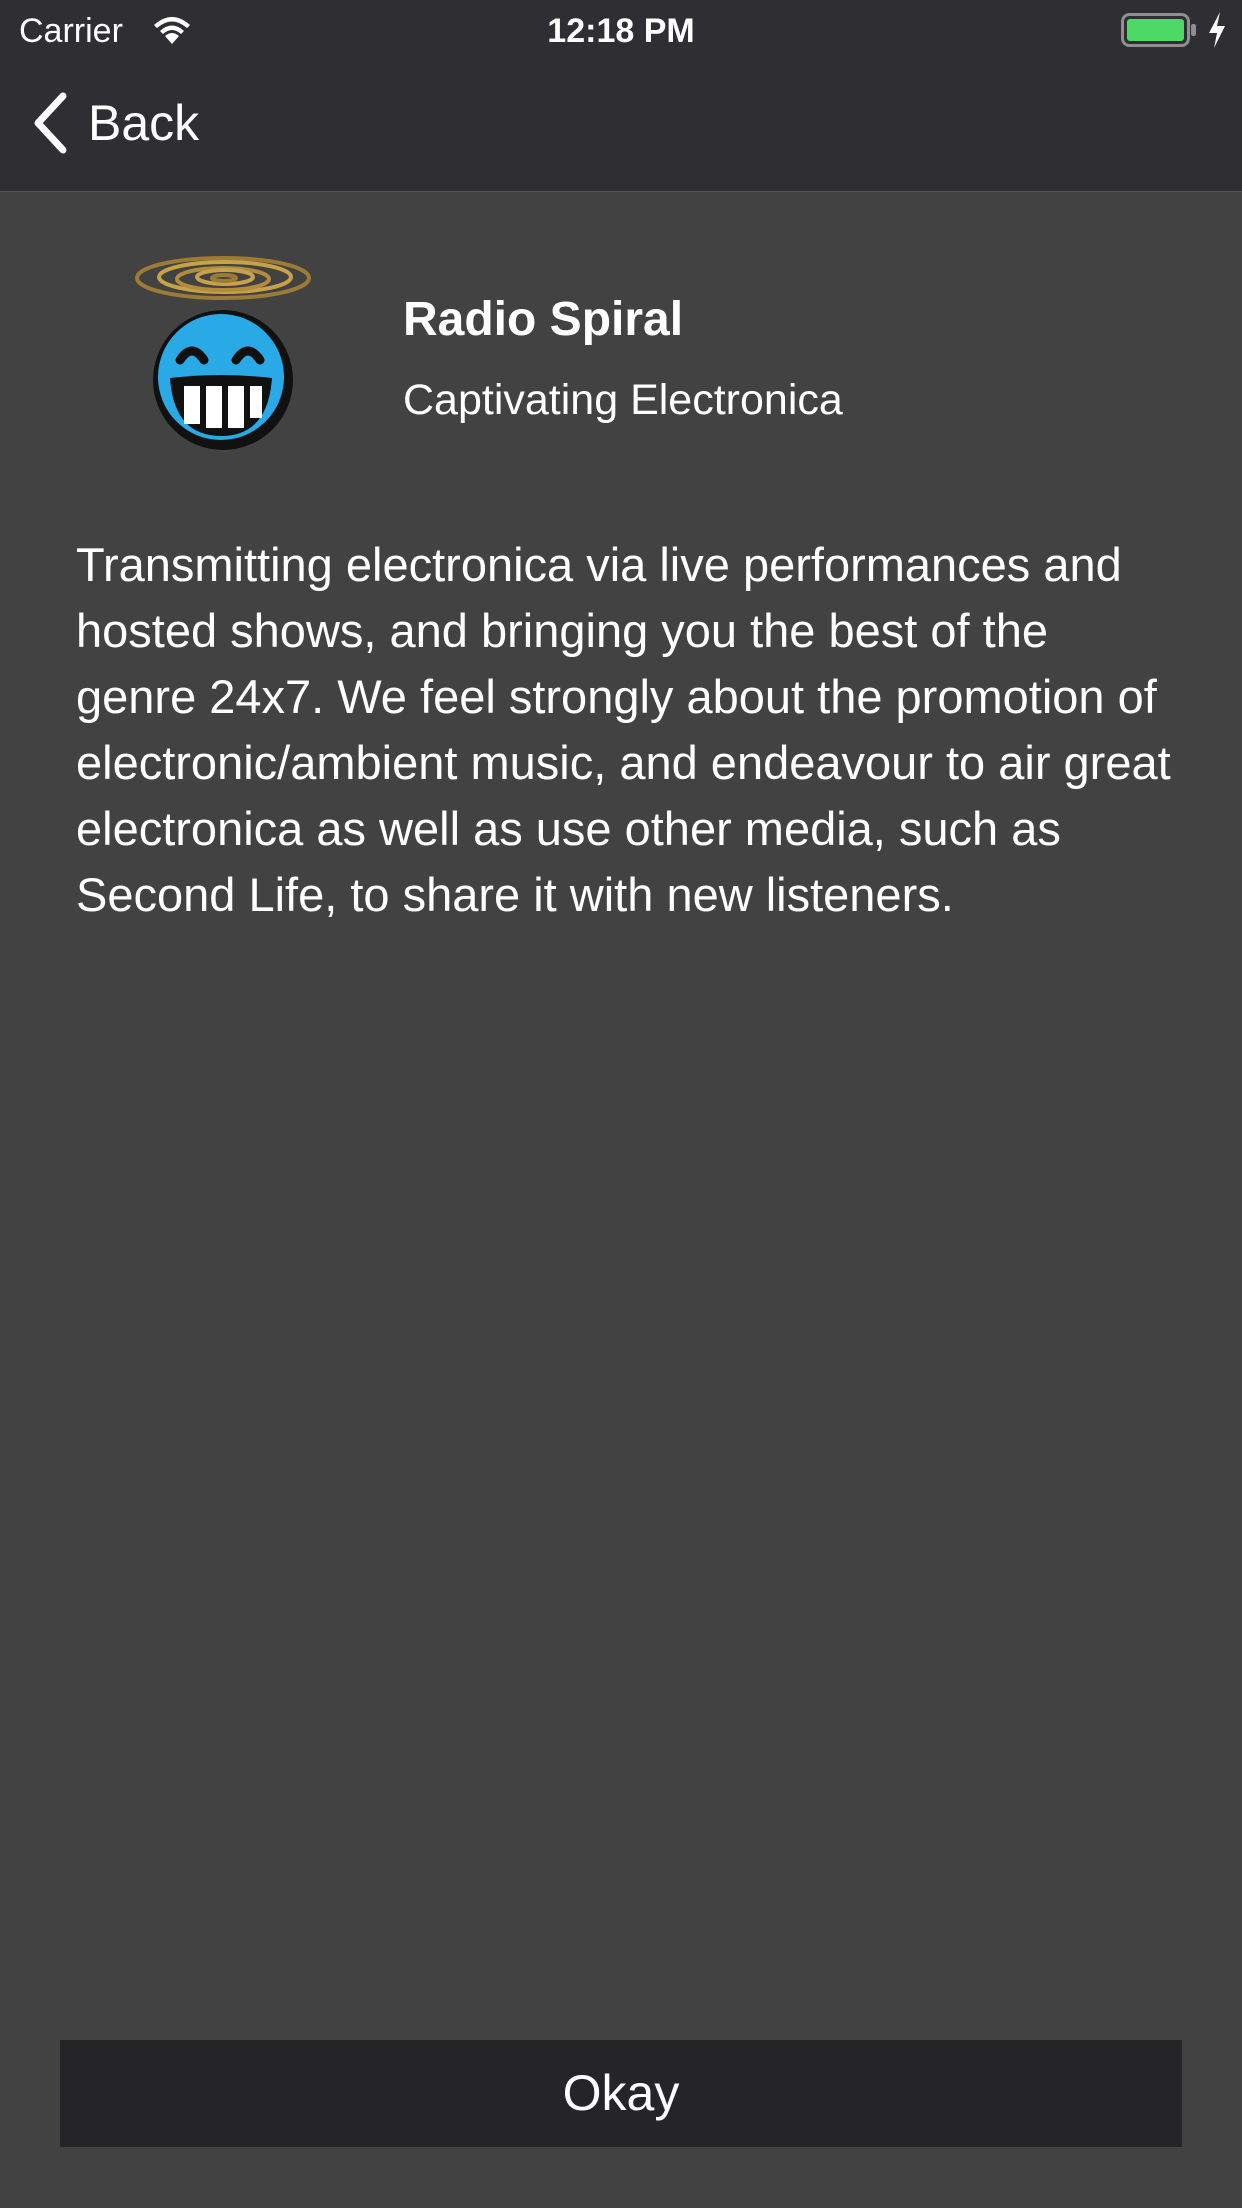 This screenshot has width=1242, height=2208. What do you see at coordinates (223, 278) in the screenshot?
I see `spiral-halo-icon` at bounding box center [223, 278].